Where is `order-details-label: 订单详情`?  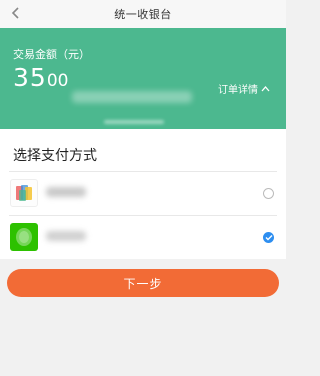 order-details-label: 订单详情 is located at coordinates (238, 90).